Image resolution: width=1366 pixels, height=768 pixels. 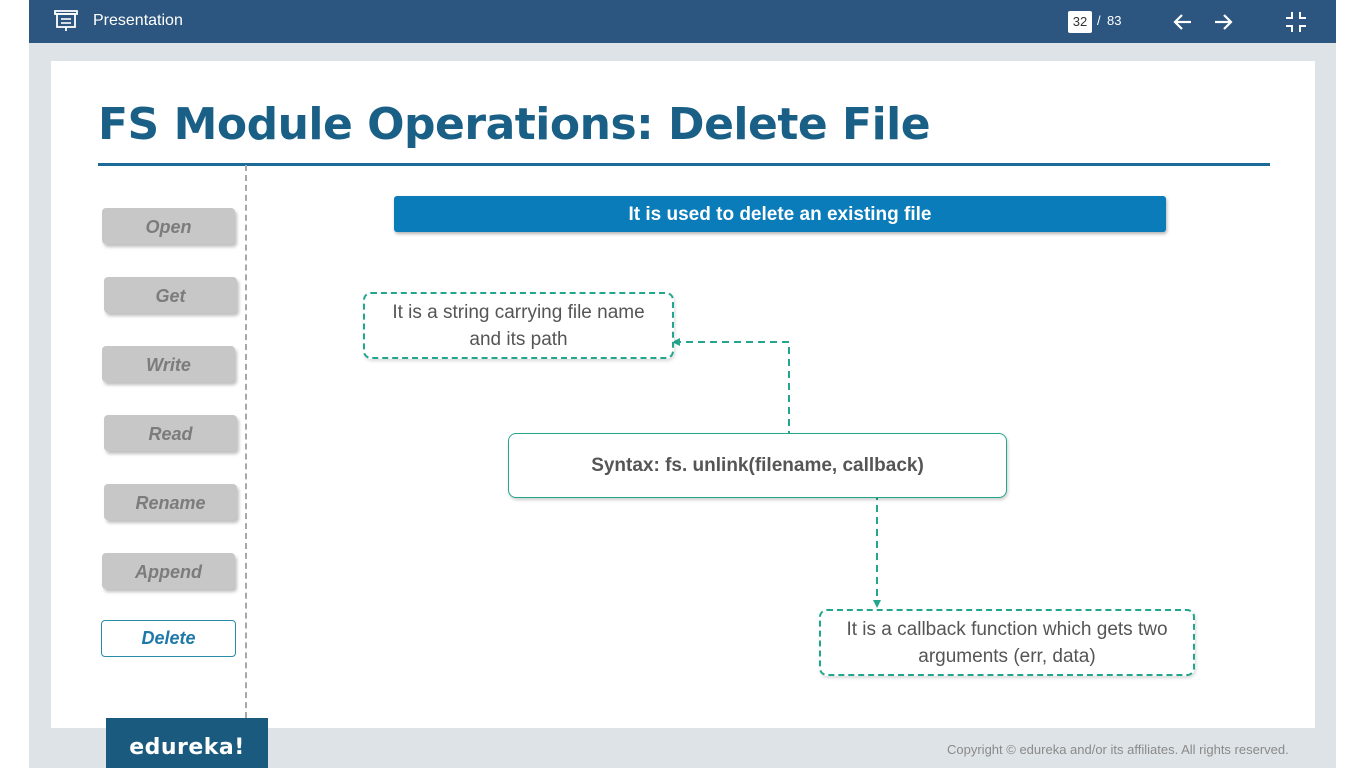 I want to click on nav-button-append: Append, so click(x=168, y=571).